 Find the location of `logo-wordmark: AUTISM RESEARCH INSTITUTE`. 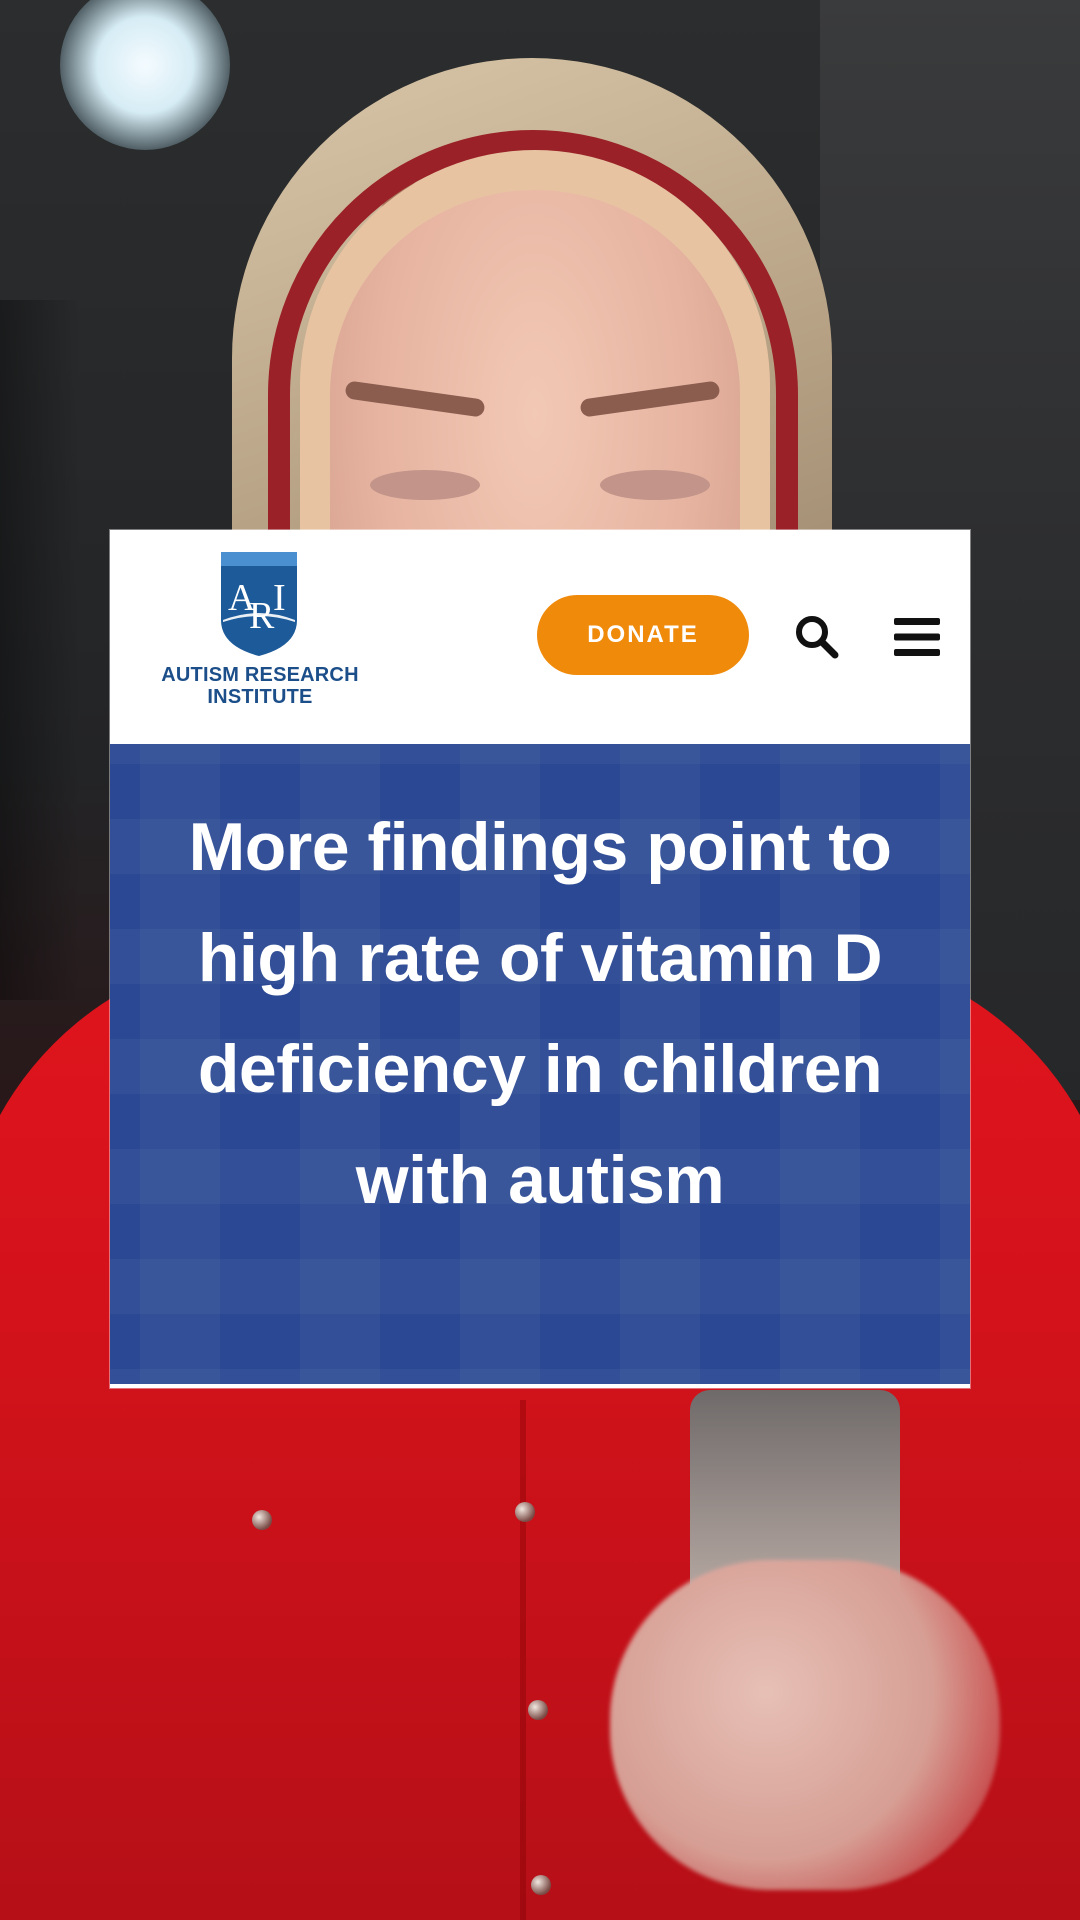

logo-wordmark: AUTISM RESEARCH INSTITUTE is located at coordinates (260, 686).